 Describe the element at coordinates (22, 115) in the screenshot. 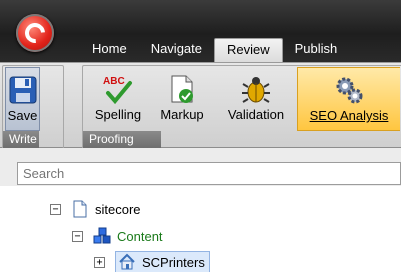

I see `save-label: Save` at that location.